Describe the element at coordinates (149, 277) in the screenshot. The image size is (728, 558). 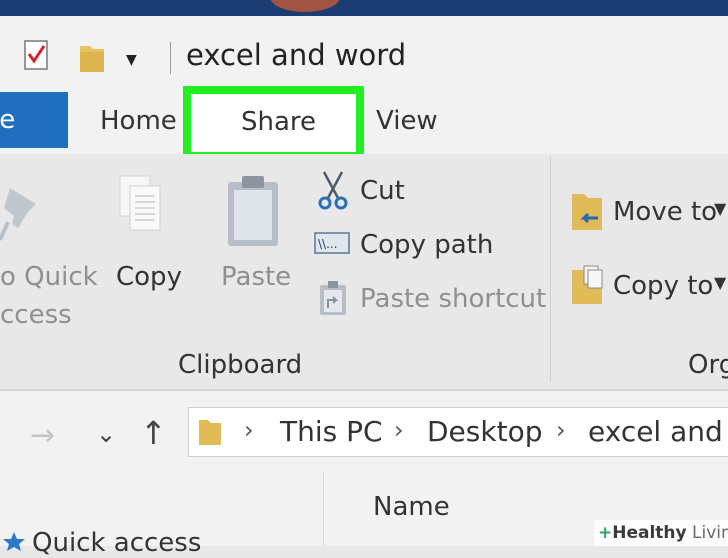
I see `copy-button: Copy` at that location.